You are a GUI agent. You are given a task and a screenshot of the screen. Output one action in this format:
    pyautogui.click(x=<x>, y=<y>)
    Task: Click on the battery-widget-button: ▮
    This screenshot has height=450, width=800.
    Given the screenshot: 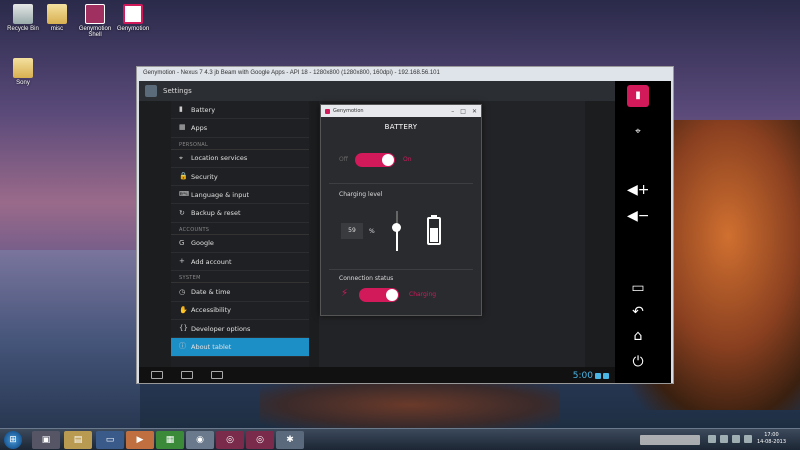 What is the action you would take?
    pyautogui.click(x=638, y=96)
    